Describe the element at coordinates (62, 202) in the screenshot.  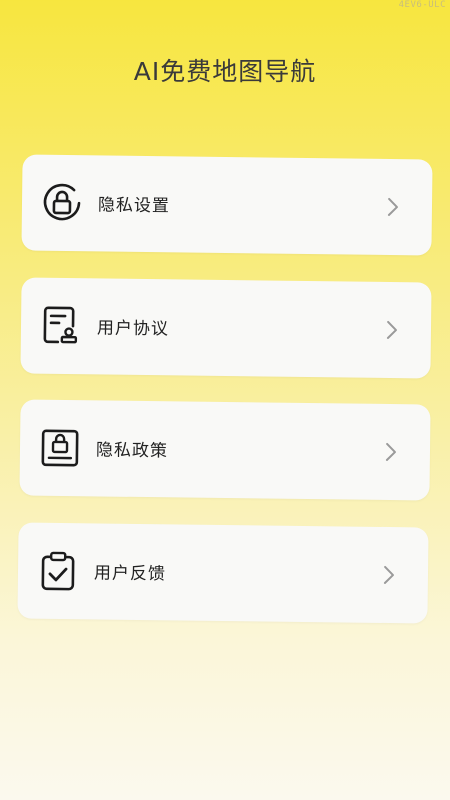
I see `lock-circle-icon` at that location.